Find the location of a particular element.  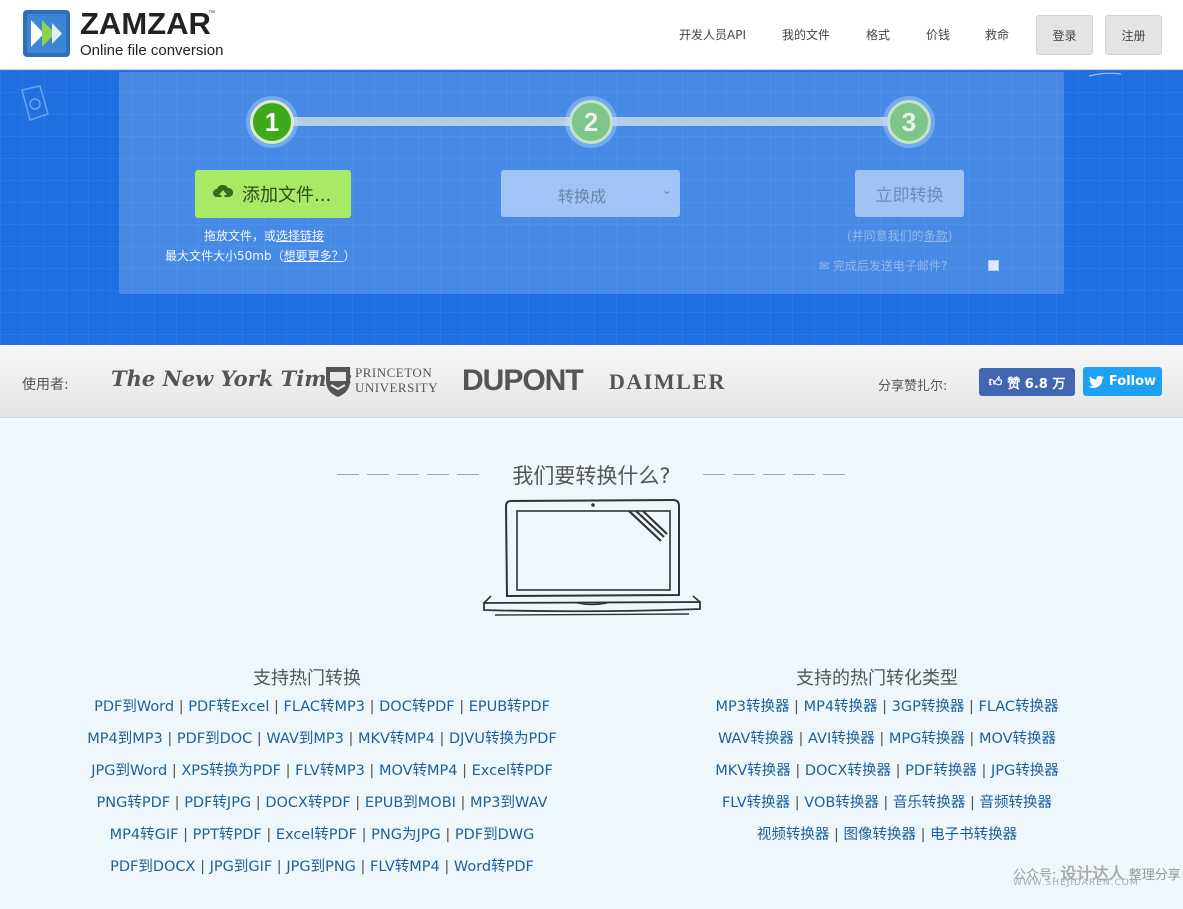

conversion-link: WAV转换器 is located at coordinates (756, 739).